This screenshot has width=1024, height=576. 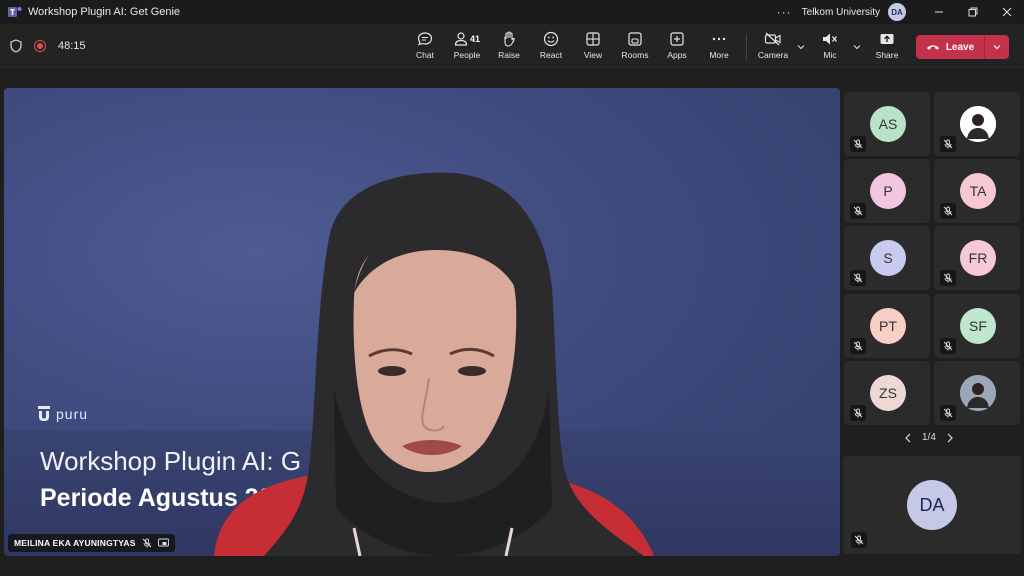 I want to click on mic-label: Mic, so click(x=830, y=55).